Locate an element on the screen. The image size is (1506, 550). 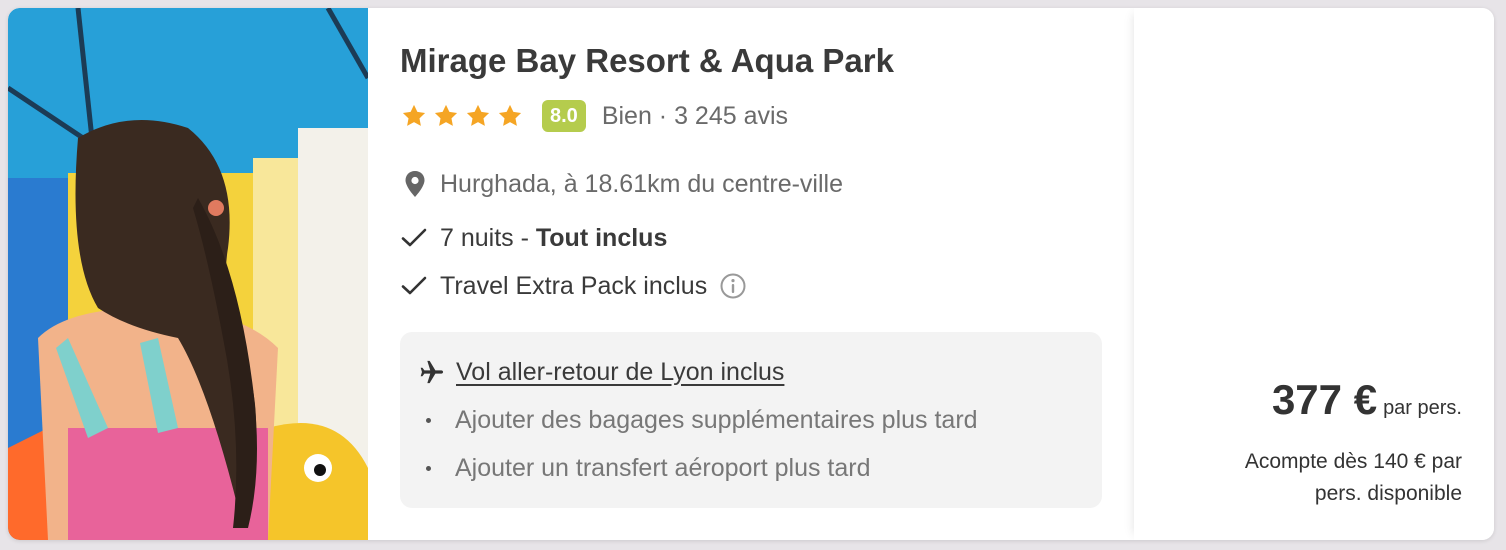
airplane-icon is located at coordinates (432, 372).